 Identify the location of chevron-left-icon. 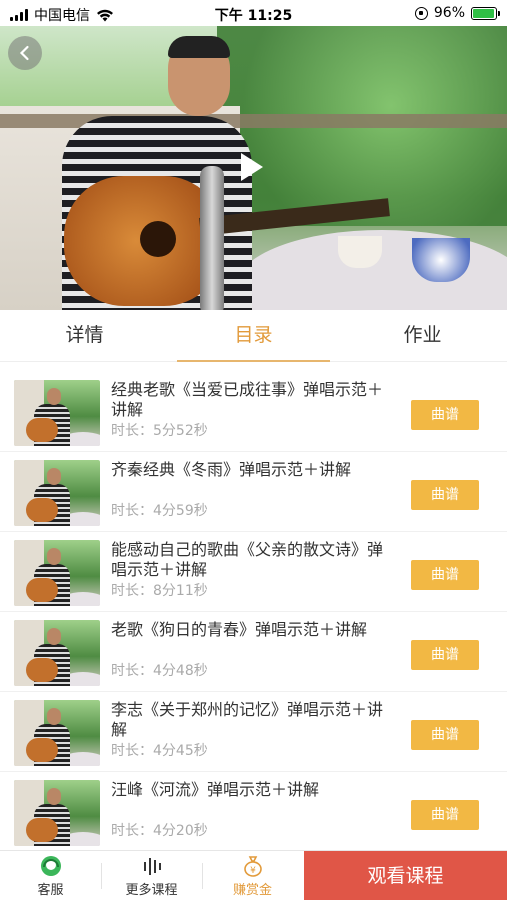
(24, 53).